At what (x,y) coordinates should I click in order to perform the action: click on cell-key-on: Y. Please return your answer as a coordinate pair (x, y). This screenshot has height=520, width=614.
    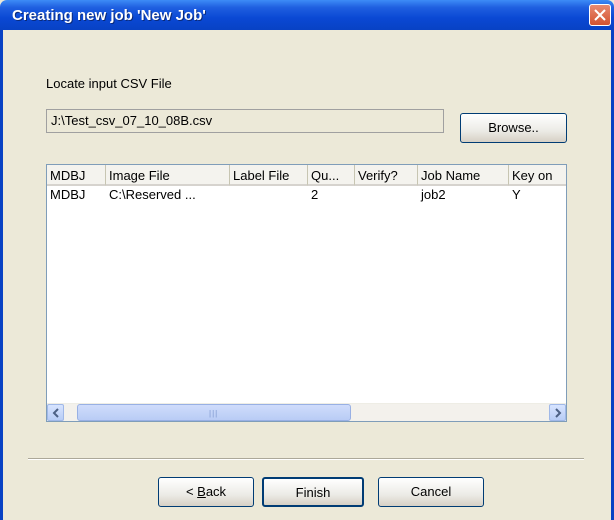
    Looking at the image, I should click on (516, 194).